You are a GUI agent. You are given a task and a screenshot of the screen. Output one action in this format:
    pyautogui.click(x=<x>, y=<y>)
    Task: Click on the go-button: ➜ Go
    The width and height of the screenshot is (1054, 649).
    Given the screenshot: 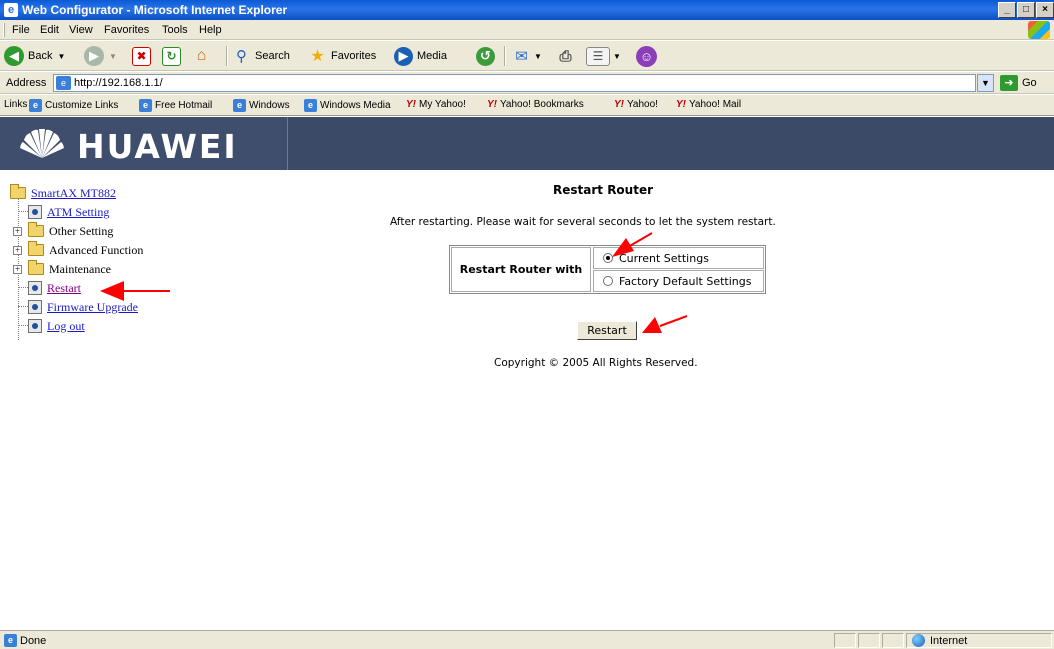 What is the action you would take?
    pyautogui.click(x=1018, y=83)
    